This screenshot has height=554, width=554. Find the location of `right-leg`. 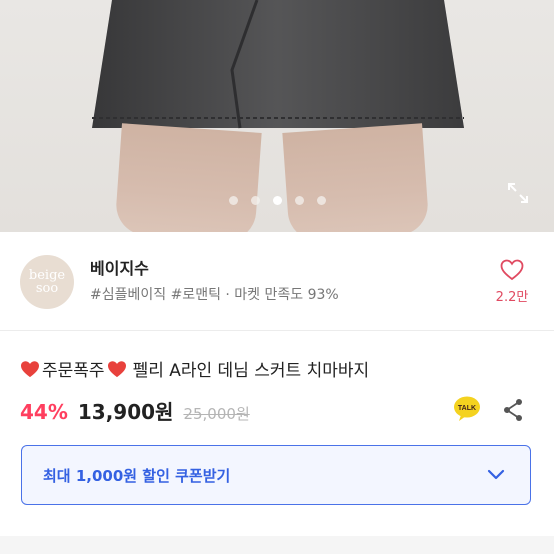

right-leg is located at coordinates (356, 177).